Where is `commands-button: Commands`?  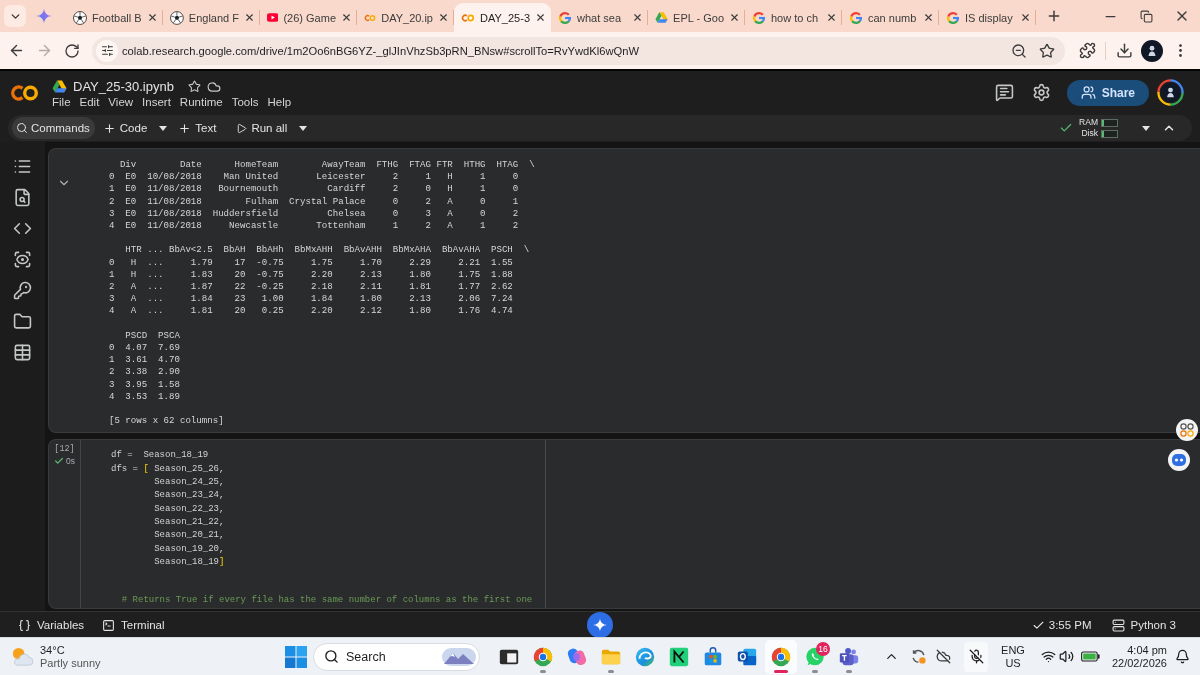
commands-button: Commands is located at coordinates (53, 128).